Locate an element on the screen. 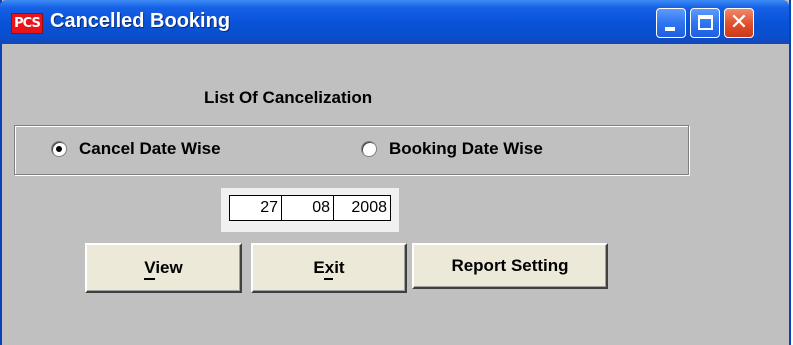 This screenshot has height=345, width=793. exit-label-text: Exit is located at coordinates (329, 267).